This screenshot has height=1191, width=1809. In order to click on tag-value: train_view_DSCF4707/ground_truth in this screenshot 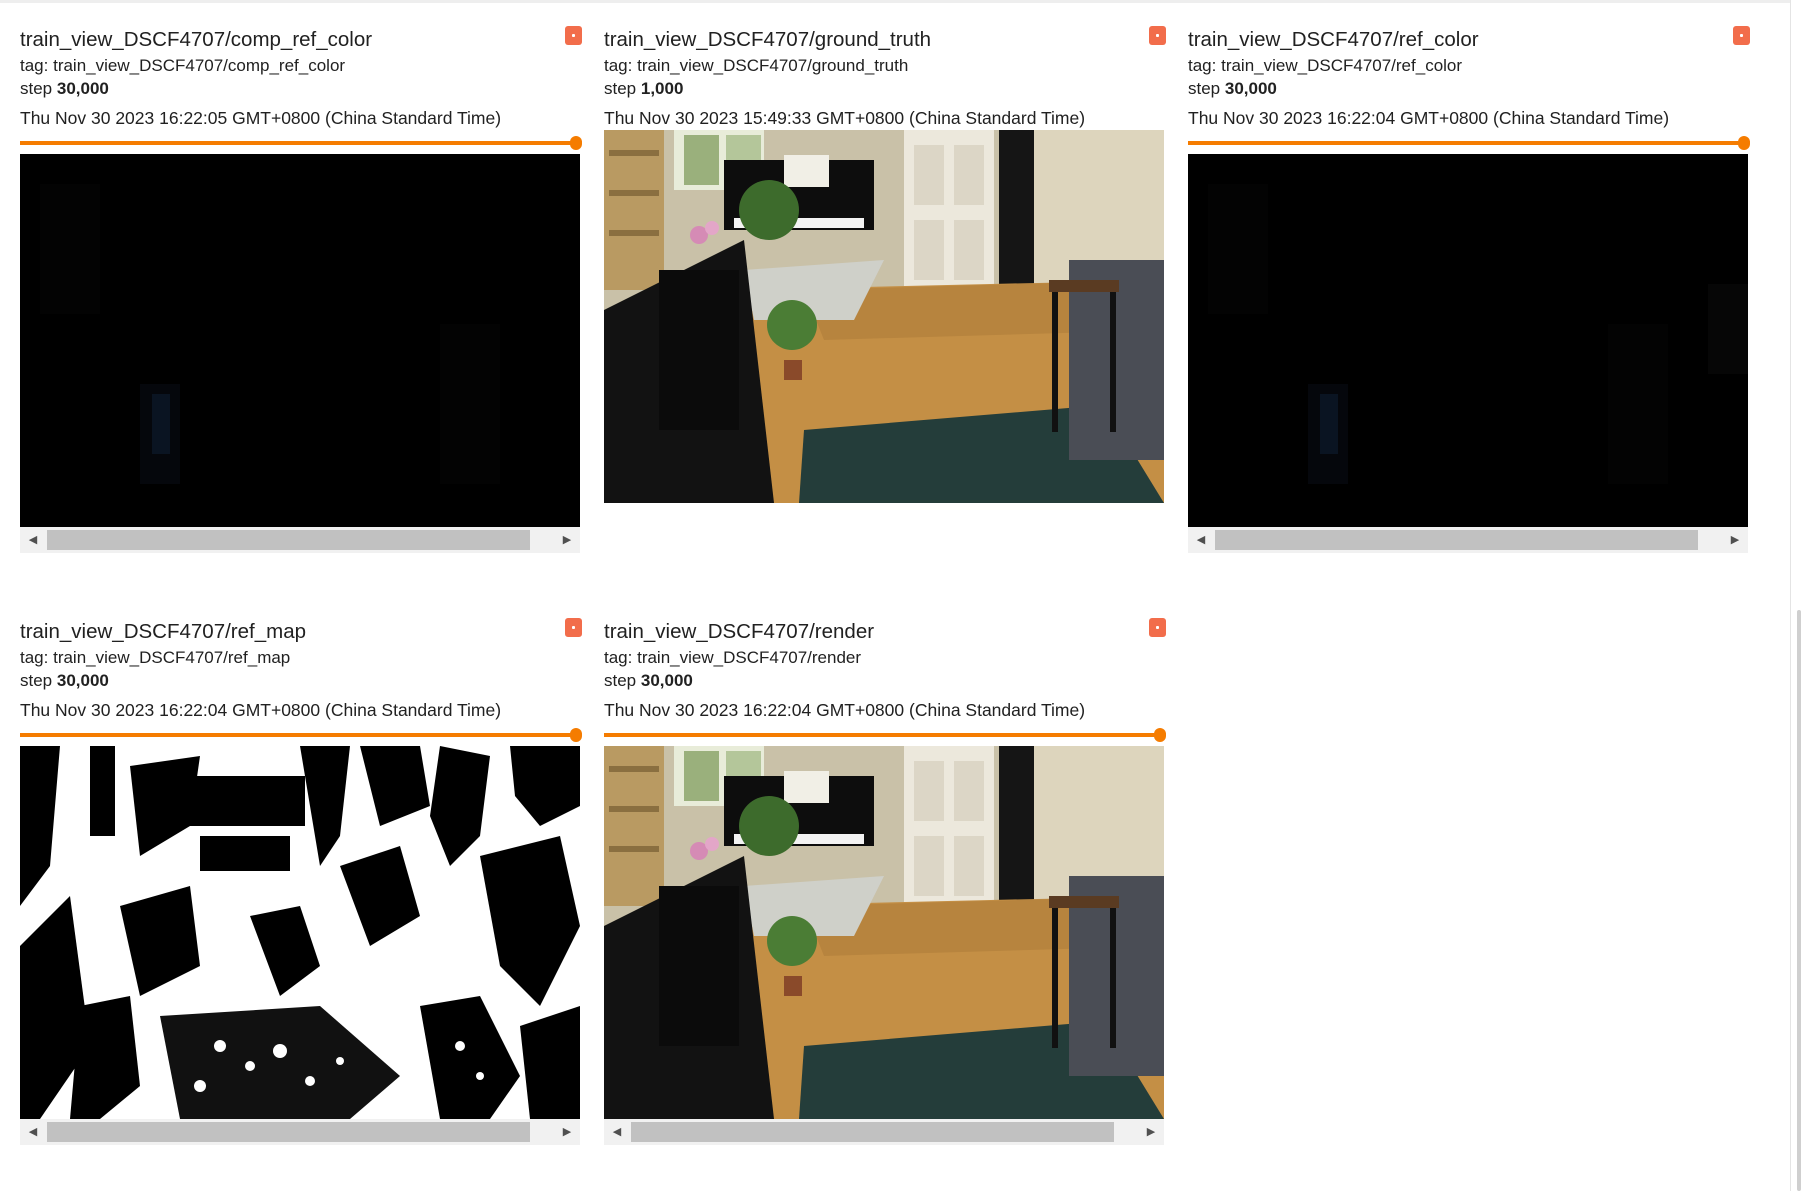, I will do `click(773, 65)`.